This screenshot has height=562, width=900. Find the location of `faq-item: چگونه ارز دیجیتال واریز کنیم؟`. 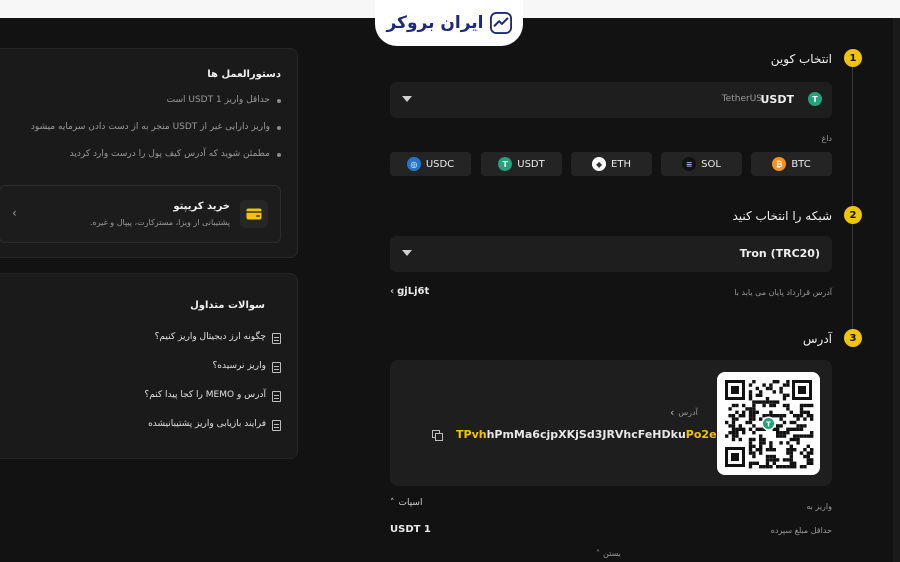

faq-item: چگونه ارز دیجیتال واریز کنیم؟ is located at coordinates (212, 346).